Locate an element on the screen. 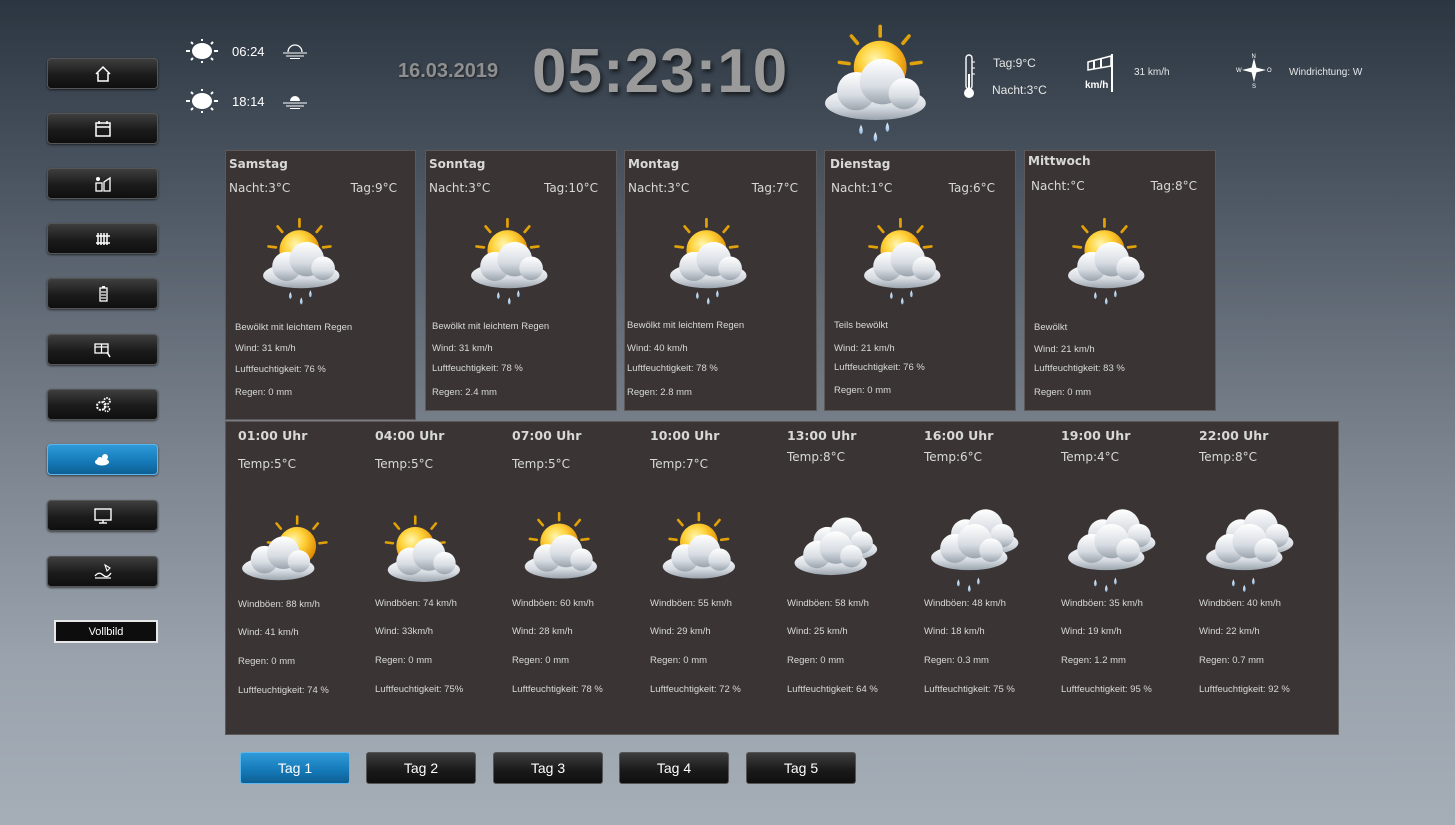  nav-chart-button is located at coordinates (102, 571).